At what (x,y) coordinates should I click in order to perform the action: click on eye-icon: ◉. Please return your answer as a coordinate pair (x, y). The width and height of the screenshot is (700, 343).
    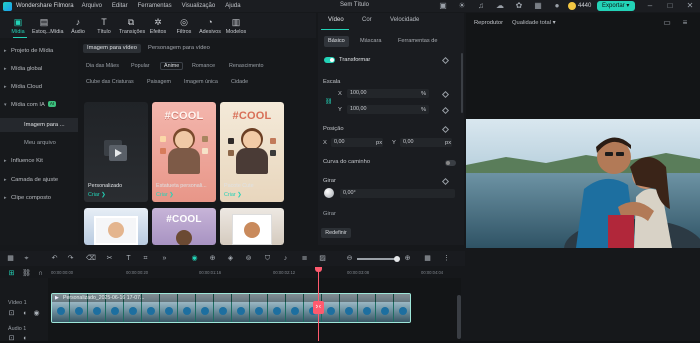
    Looking at the image, I should click on (36, 313).